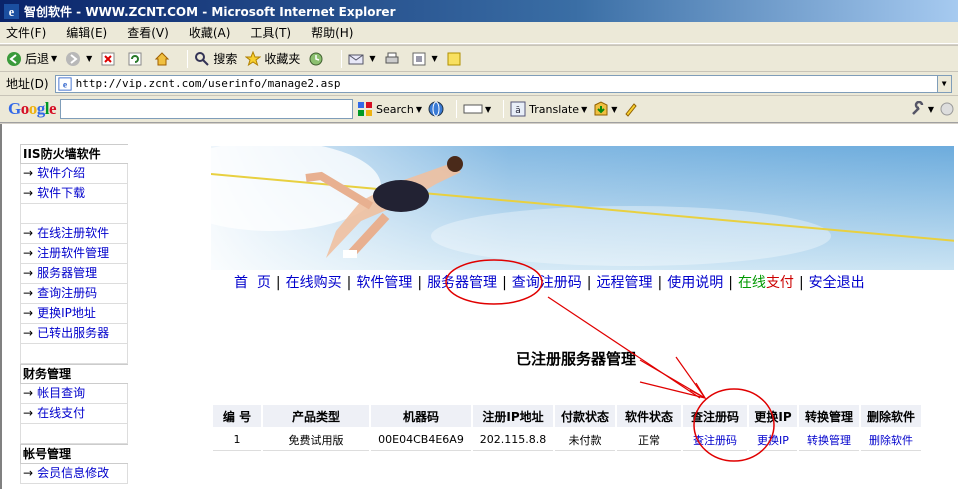 Image resolution: width=958 pixels, height=489 pixels. Describe the element at coordinates (32, 108) in the screenshot. I see `google-logo: Google` at that location.